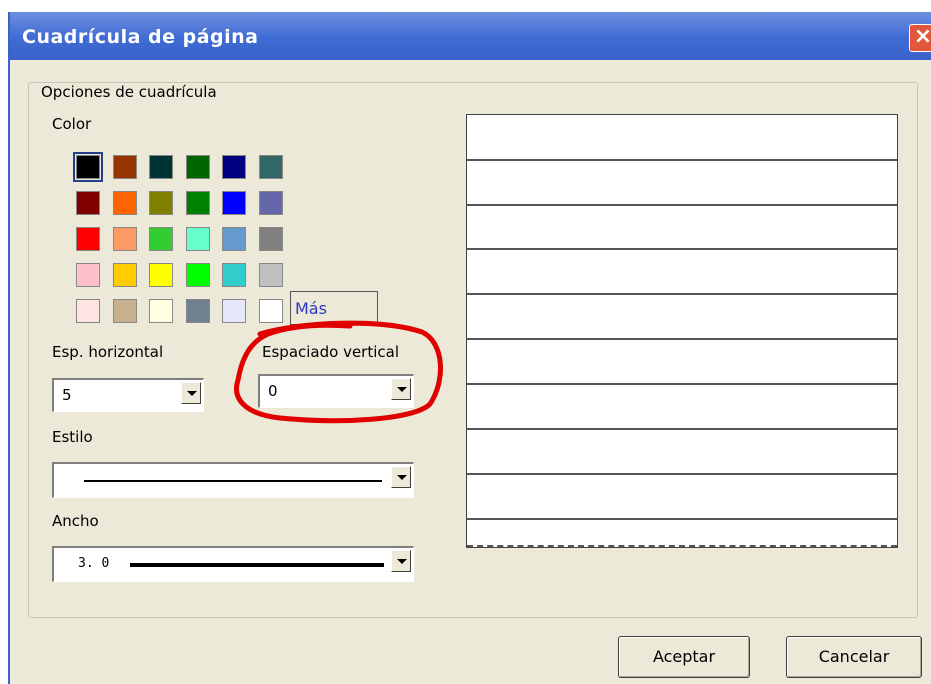  I want to click on line-style-sample, so click(233, 481).